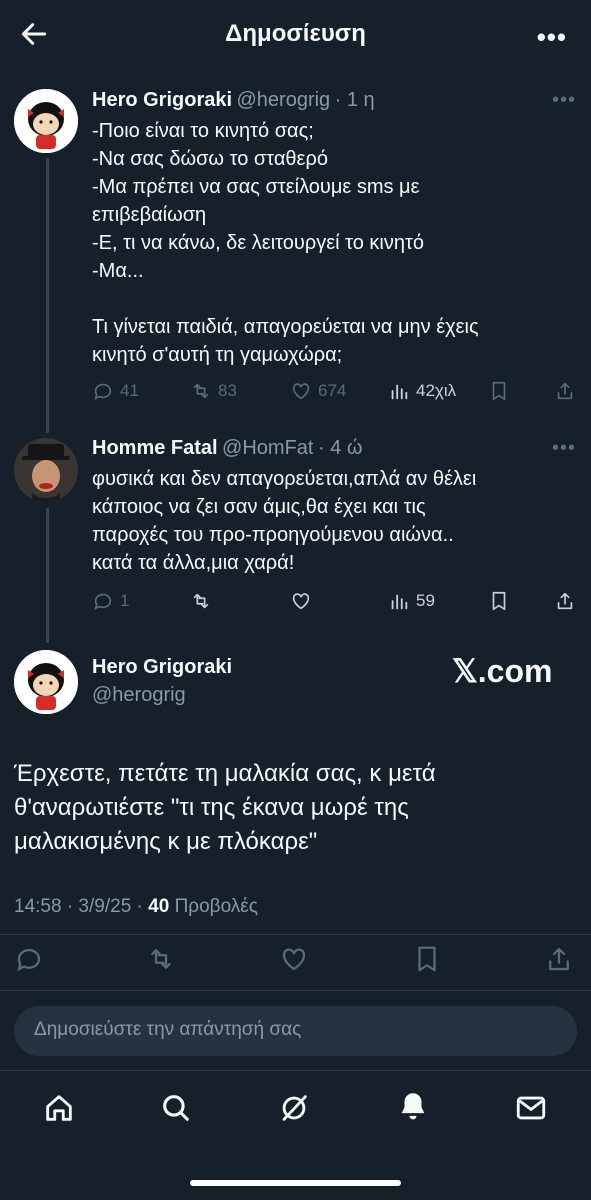 The height and width of the screenshot is (1200, 591). What do you see at coordinates (125, 600) in the screenshot?
I see `reply-count: 1` at bounding box center [125, 600].